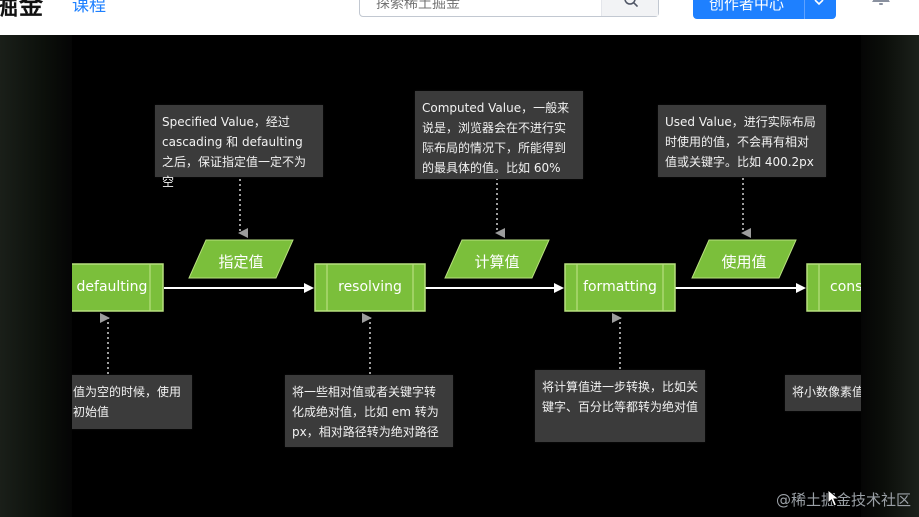 The image size is (919, 517). What do you see at coordinates (89, 8) in the screenshot?
I see `nav-link-course: 课程` at bounding box center [89, 8].